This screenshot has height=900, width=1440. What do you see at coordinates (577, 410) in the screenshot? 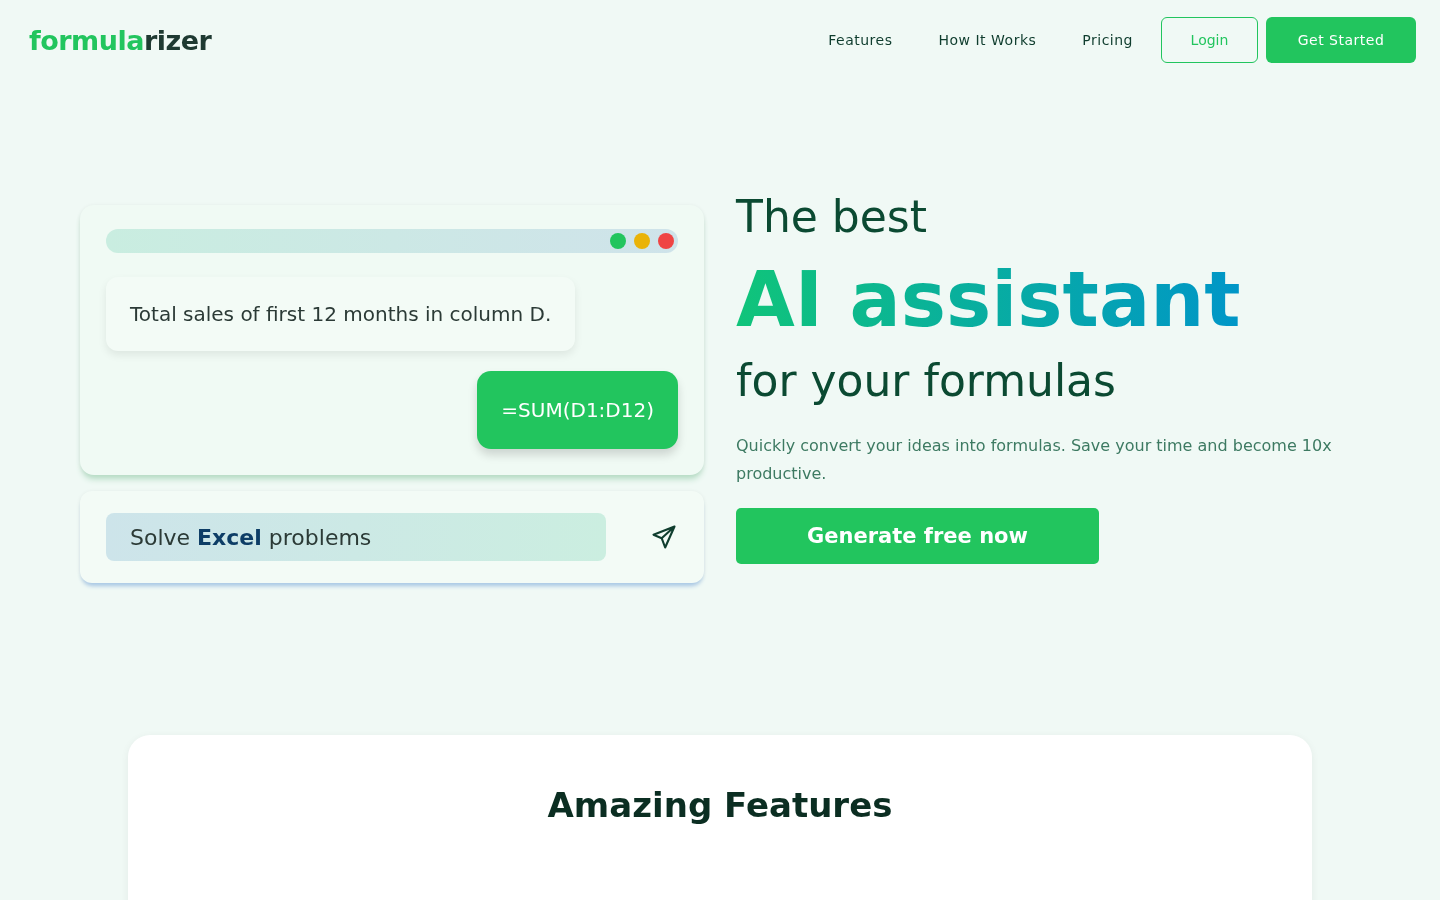
I see `formula-bubble: =SUM(D1:D12)` at bounding box center [577, 410].